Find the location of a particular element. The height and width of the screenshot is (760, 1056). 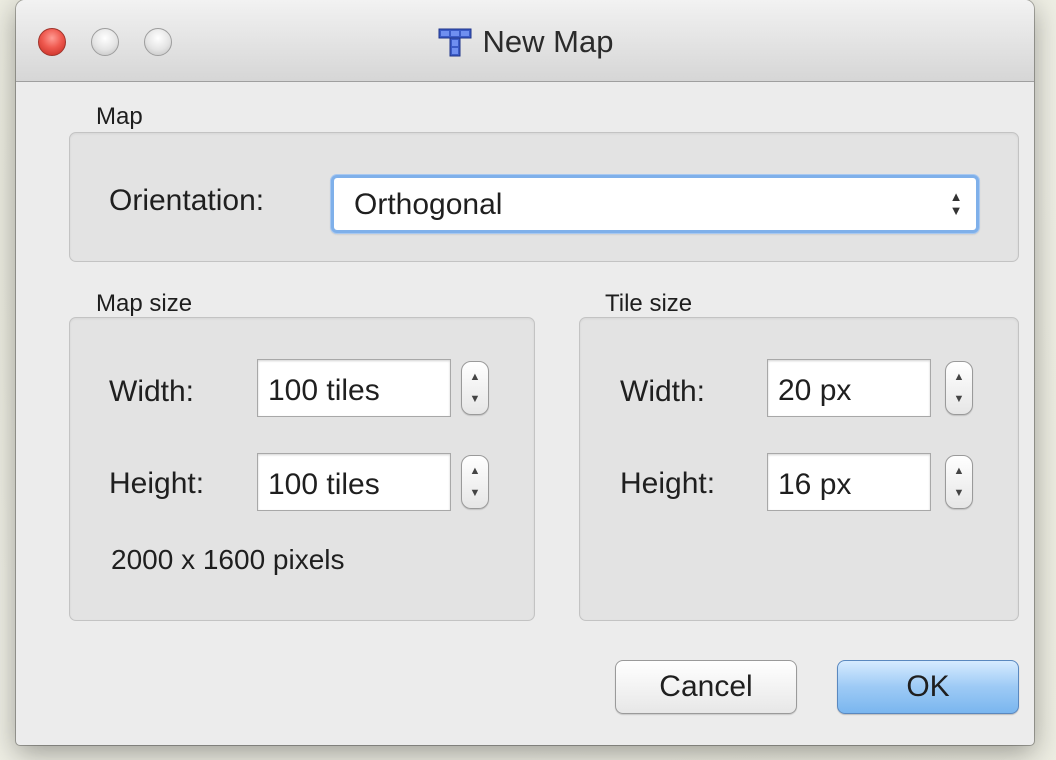

title-bar: New Map is located at coordinates (525, 41).